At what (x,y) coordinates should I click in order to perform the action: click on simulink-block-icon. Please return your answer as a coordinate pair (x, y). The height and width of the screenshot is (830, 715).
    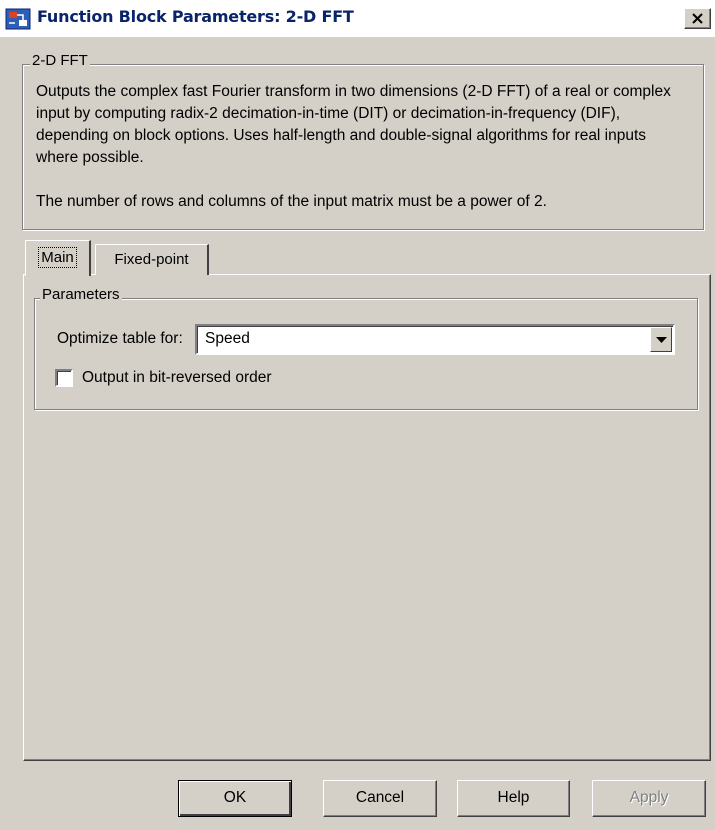
    Looking at the image, I should click on (18, 19).